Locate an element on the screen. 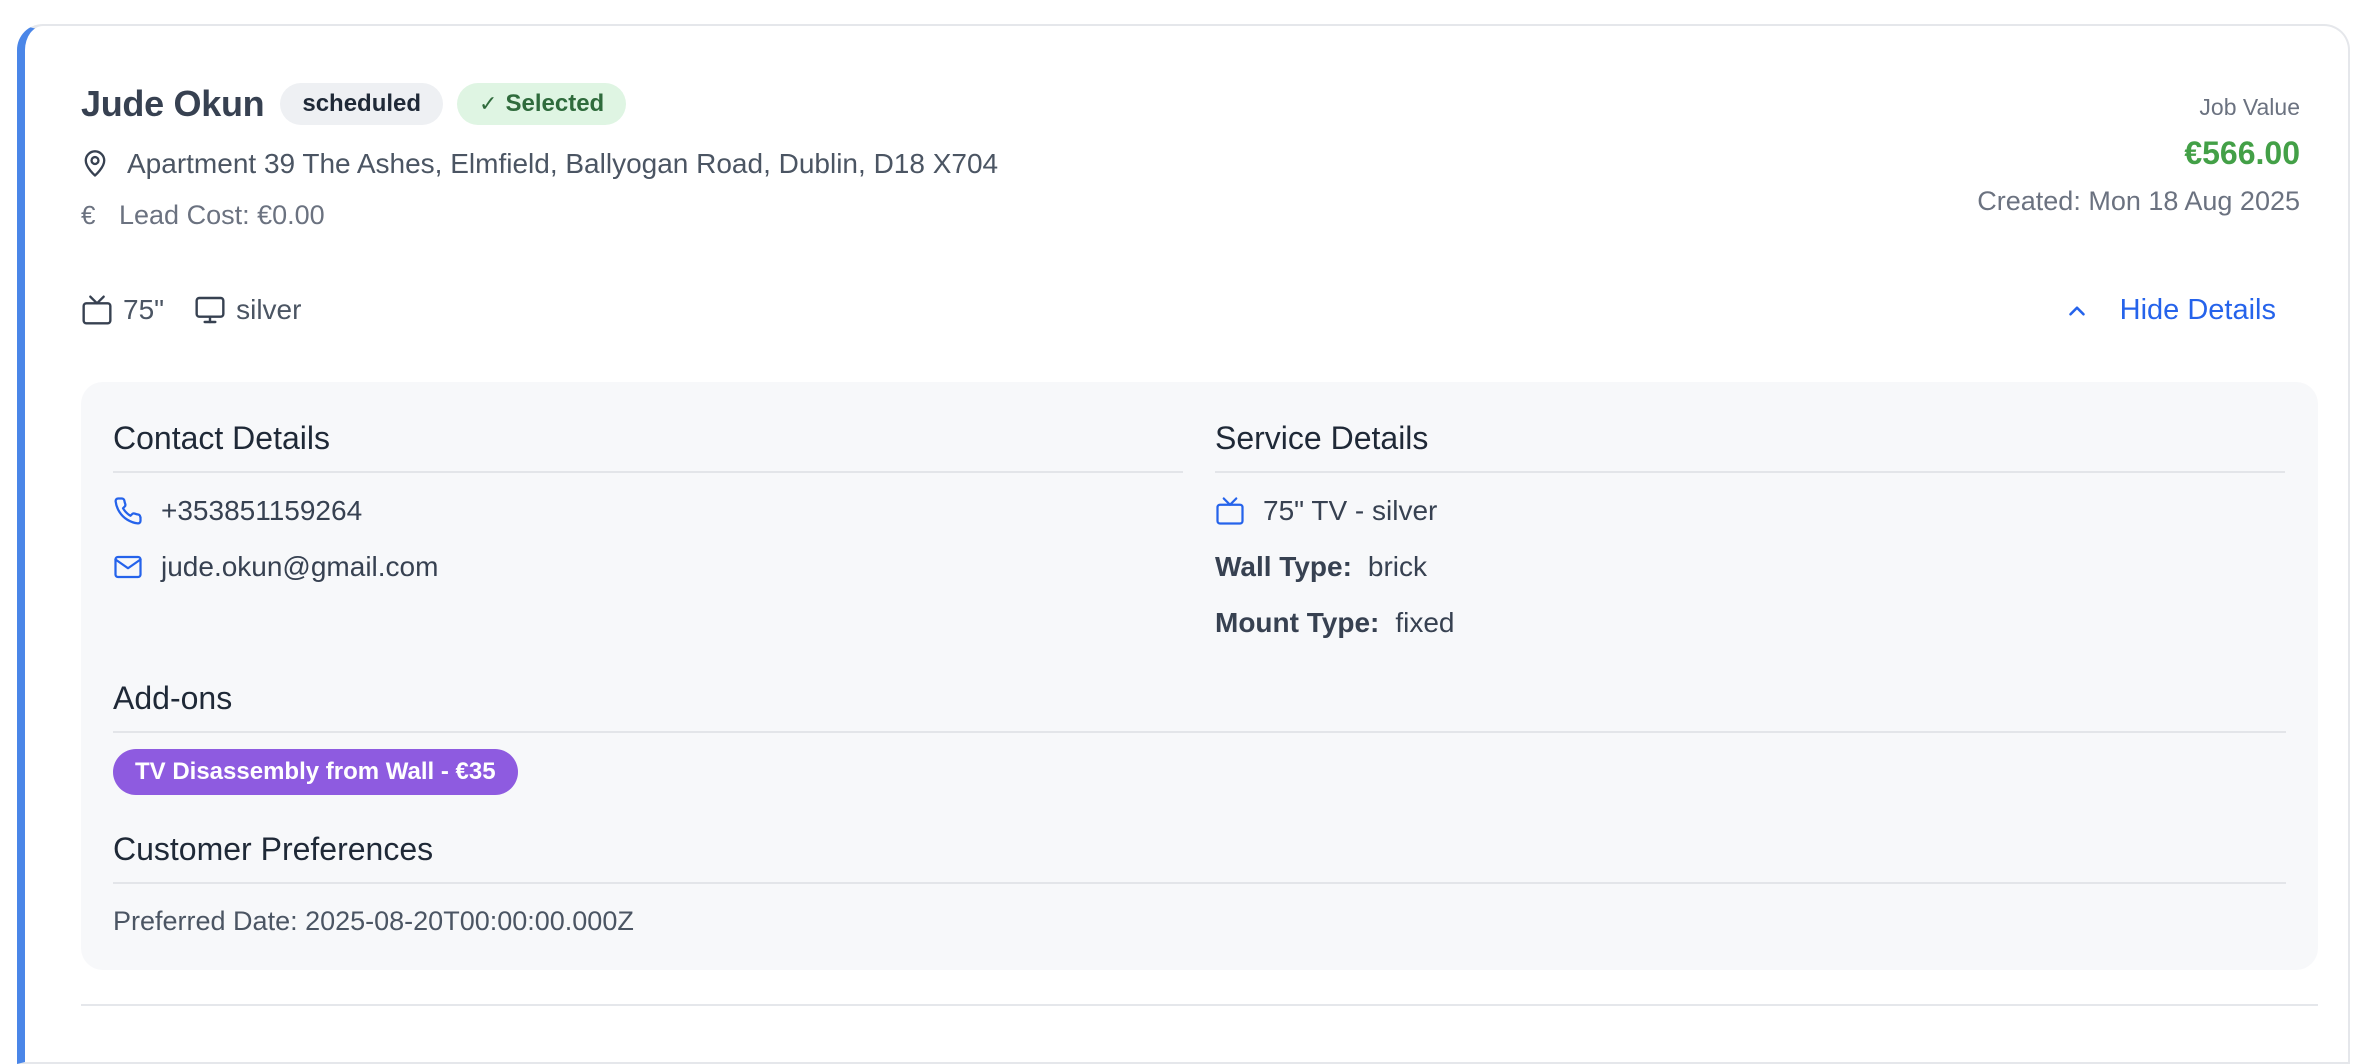 This screenshot has height=1064, width=2378. tv-size-spec: 75" is located at coordinates (122, 310).